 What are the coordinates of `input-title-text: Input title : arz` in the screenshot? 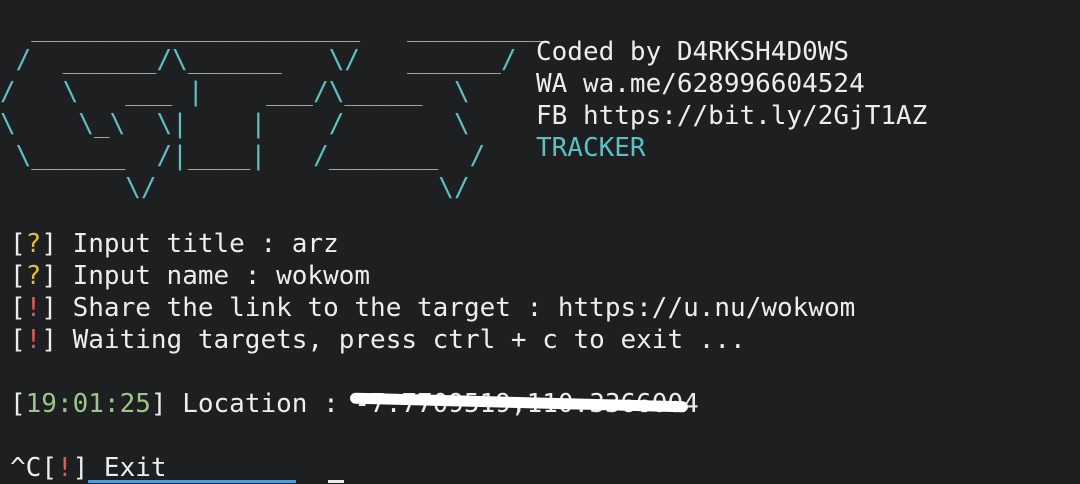 It's located at (197, 244).